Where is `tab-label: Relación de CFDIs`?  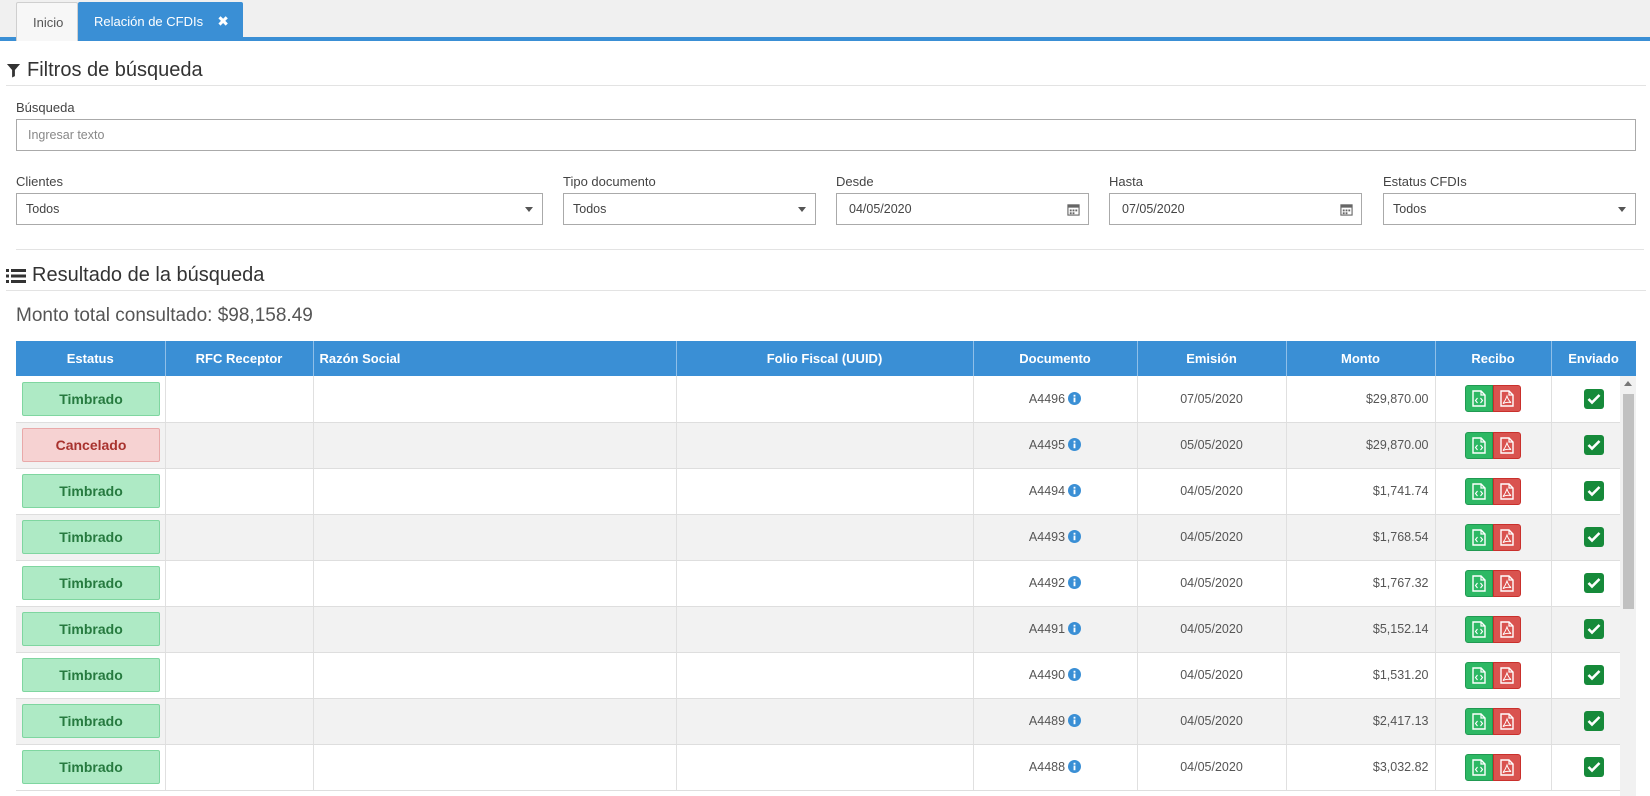
tab-label: Relación de CFDIs is located at coordinates (149, 21).